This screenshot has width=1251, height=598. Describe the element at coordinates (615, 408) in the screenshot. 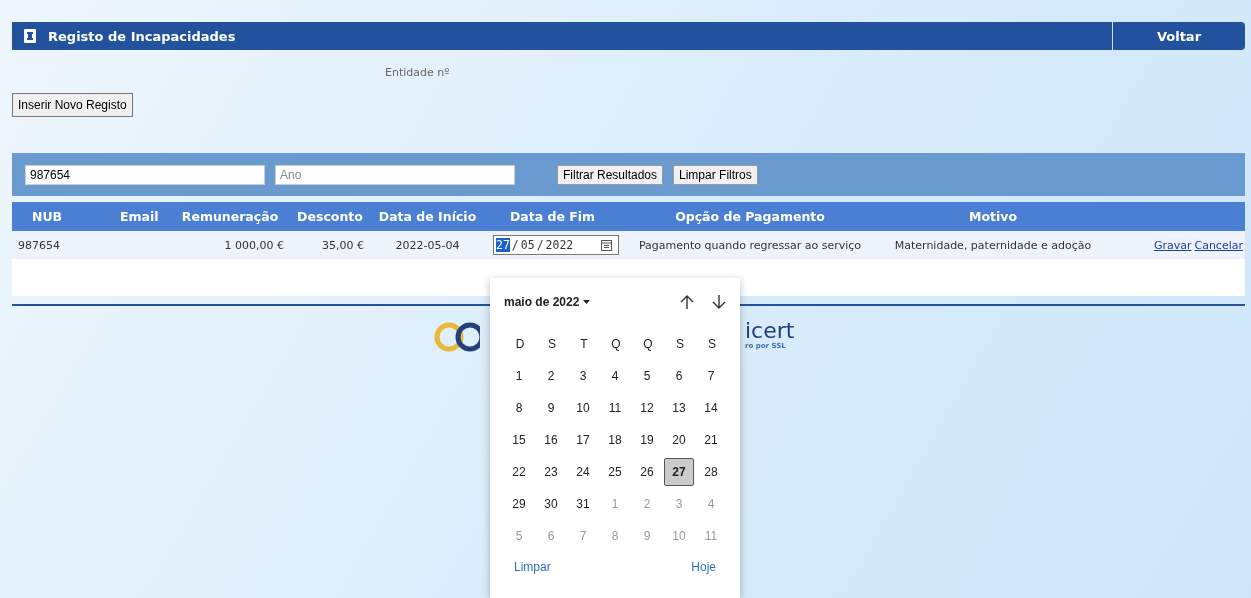

I see `calendar-day: 11` at that location.